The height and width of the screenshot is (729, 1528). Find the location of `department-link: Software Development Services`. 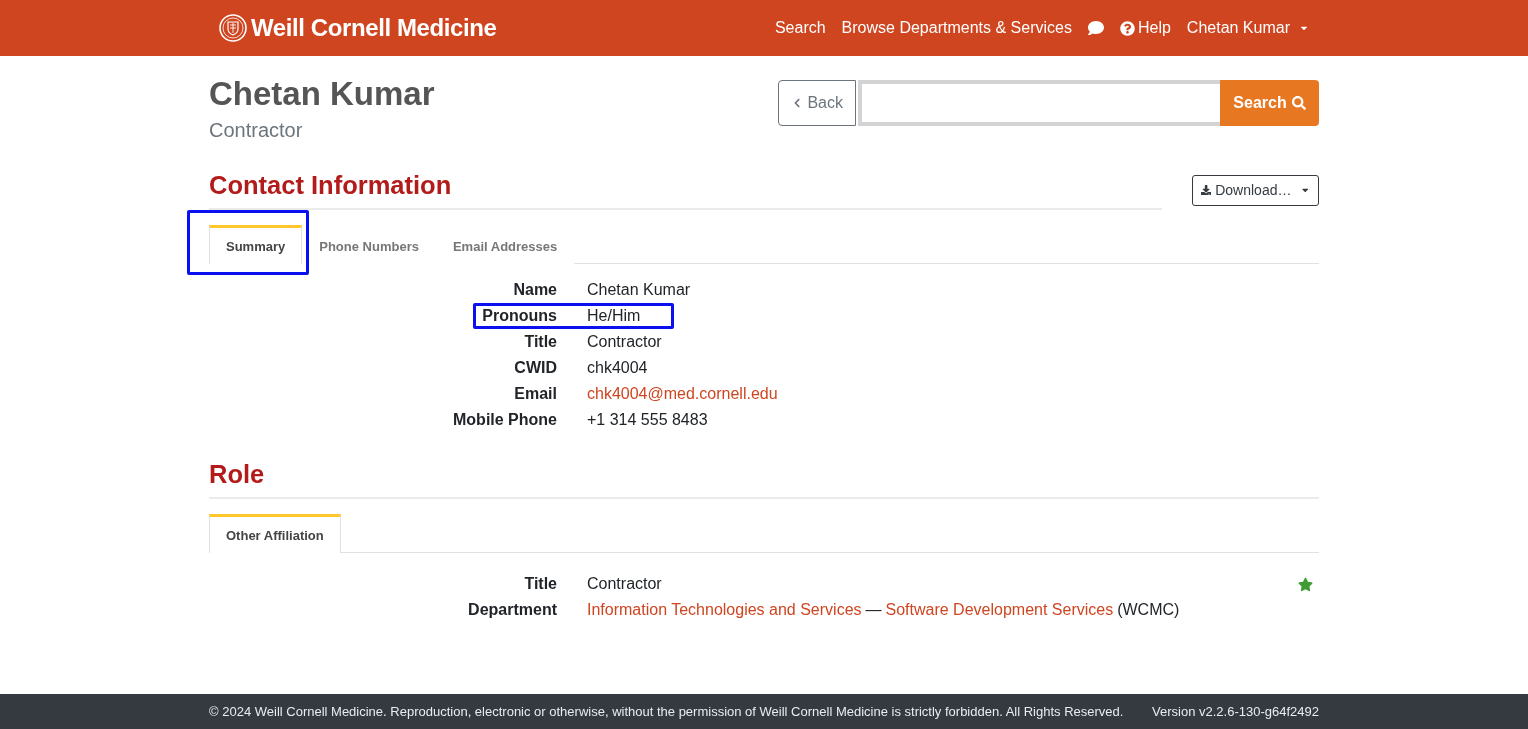

department-link: Software Development Services is located at coordinates (999, 610).